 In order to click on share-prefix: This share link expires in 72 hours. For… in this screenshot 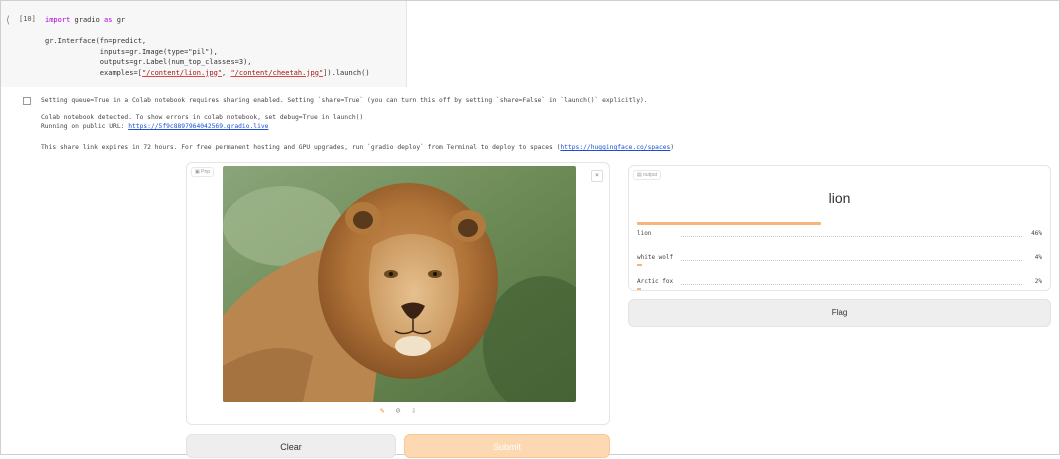, I will do `click(301, 147)`.